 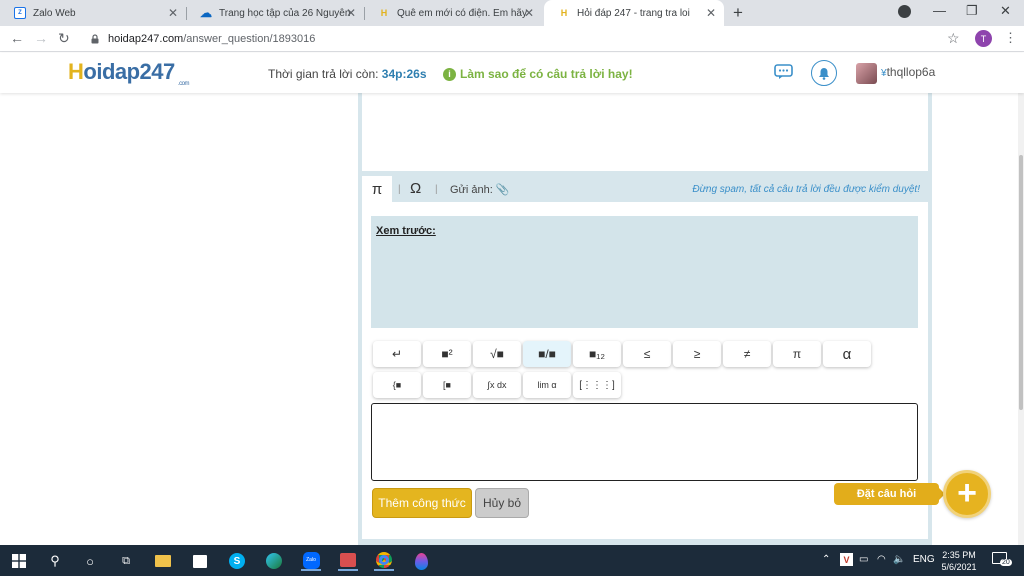 What do you see at coordinates (747, 354) in the screenshot?
I see `neq-key: ≠` at bounding box center [747, 354].